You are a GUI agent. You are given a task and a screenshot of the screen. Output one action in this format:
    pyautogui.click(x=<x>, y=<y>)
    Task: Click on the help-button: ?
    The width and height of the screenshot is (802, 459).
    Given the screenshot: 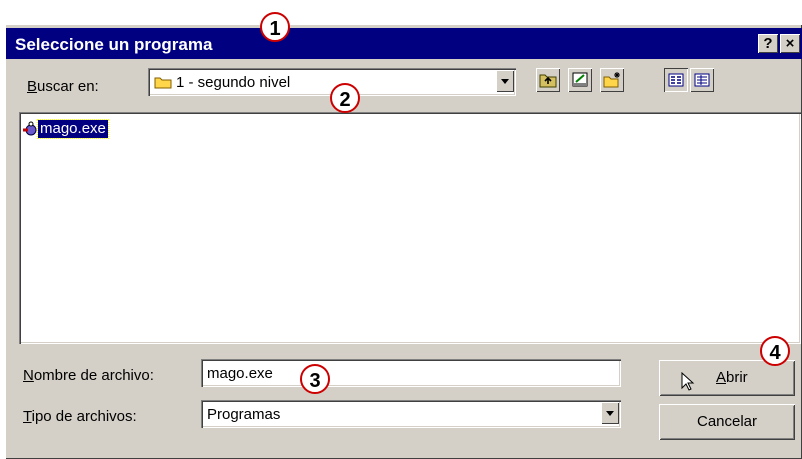 What is the action you would take?
    pyautogui.click(x=768, y=43)
    